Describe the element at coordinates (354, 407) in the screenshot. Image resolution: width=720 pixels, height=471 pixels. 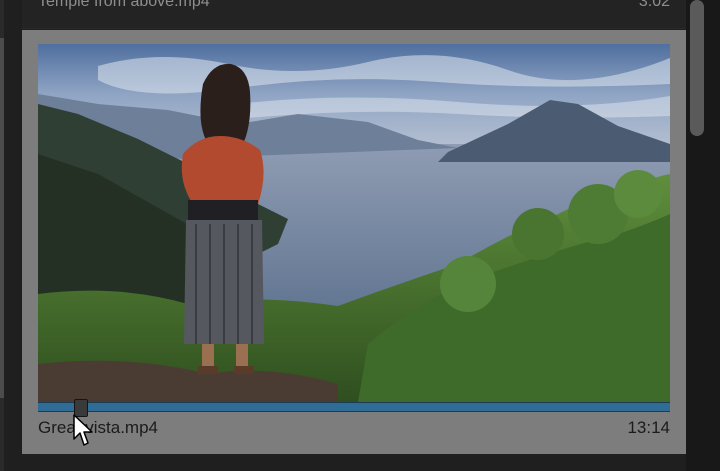
I see `scrub-bar` at that location.